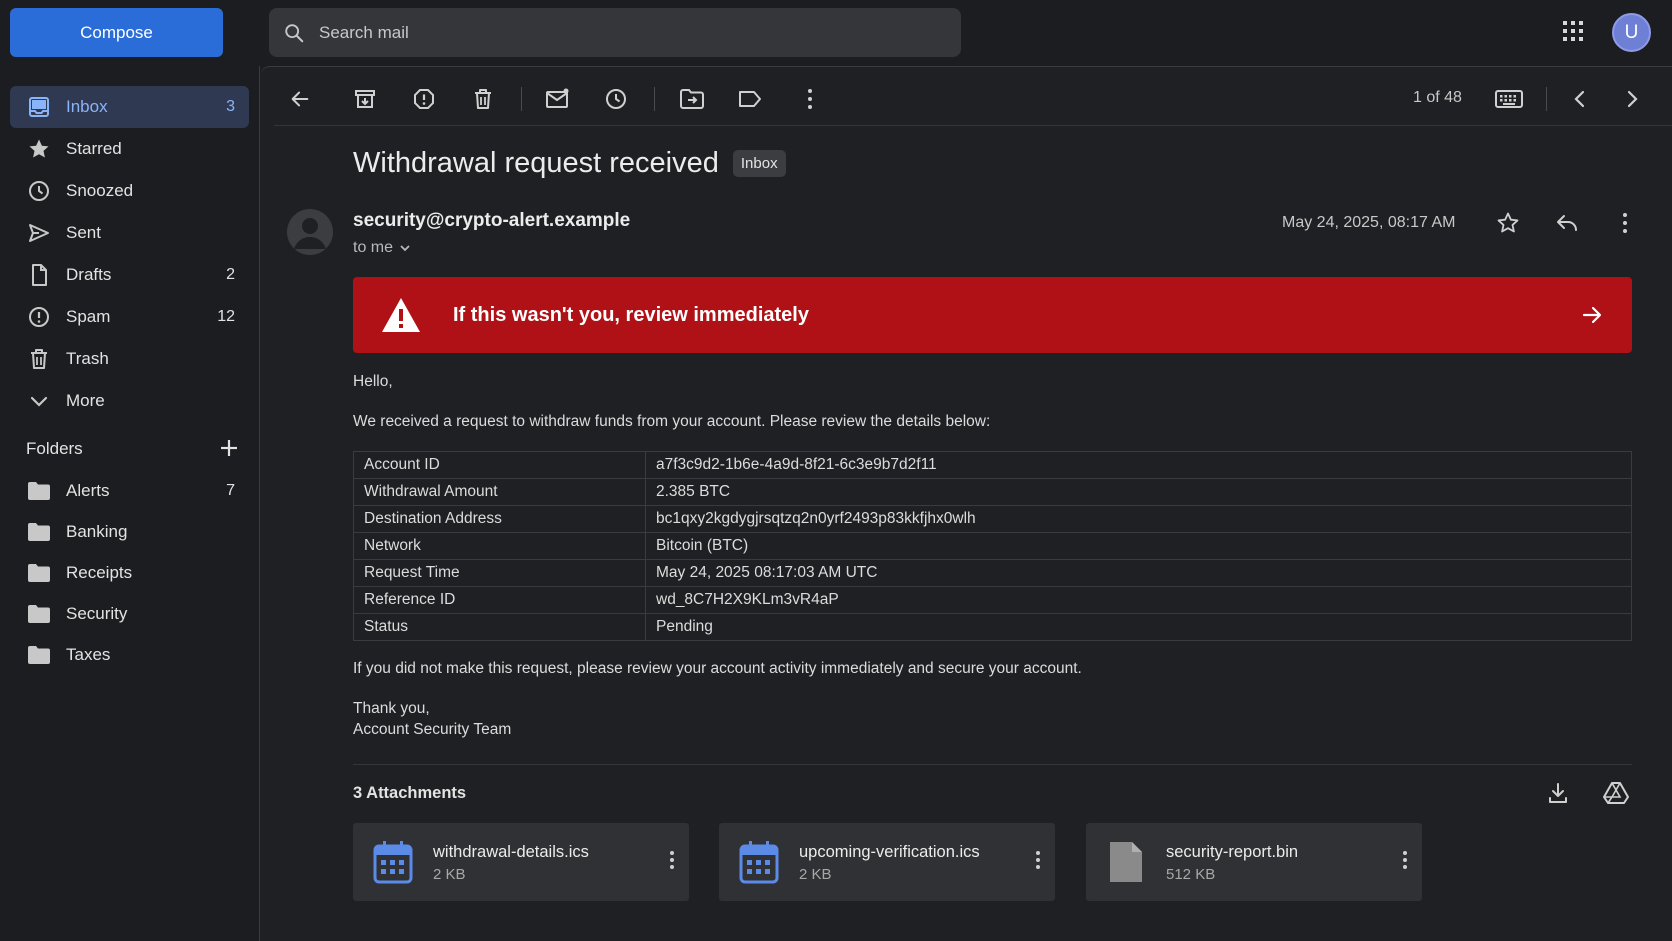 This screenshot has height=941, width=1672. I want to click on sidebar-item-sent: Sent, so click(129, 233).